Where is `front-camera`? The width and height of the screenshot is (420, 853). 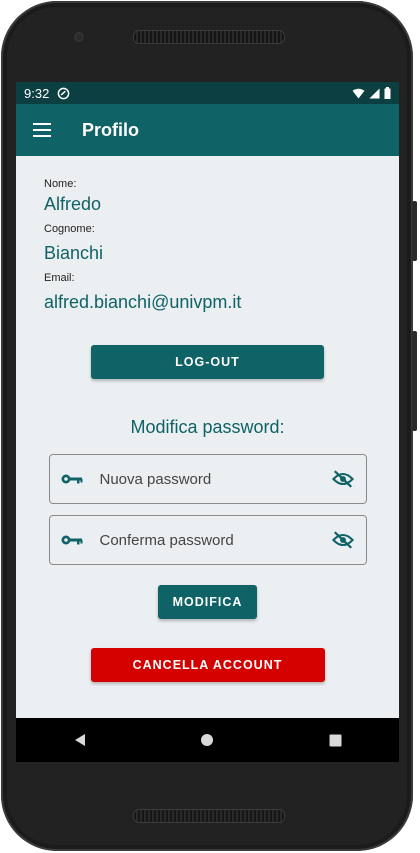
front-camera is located at coordinates (79, 37).